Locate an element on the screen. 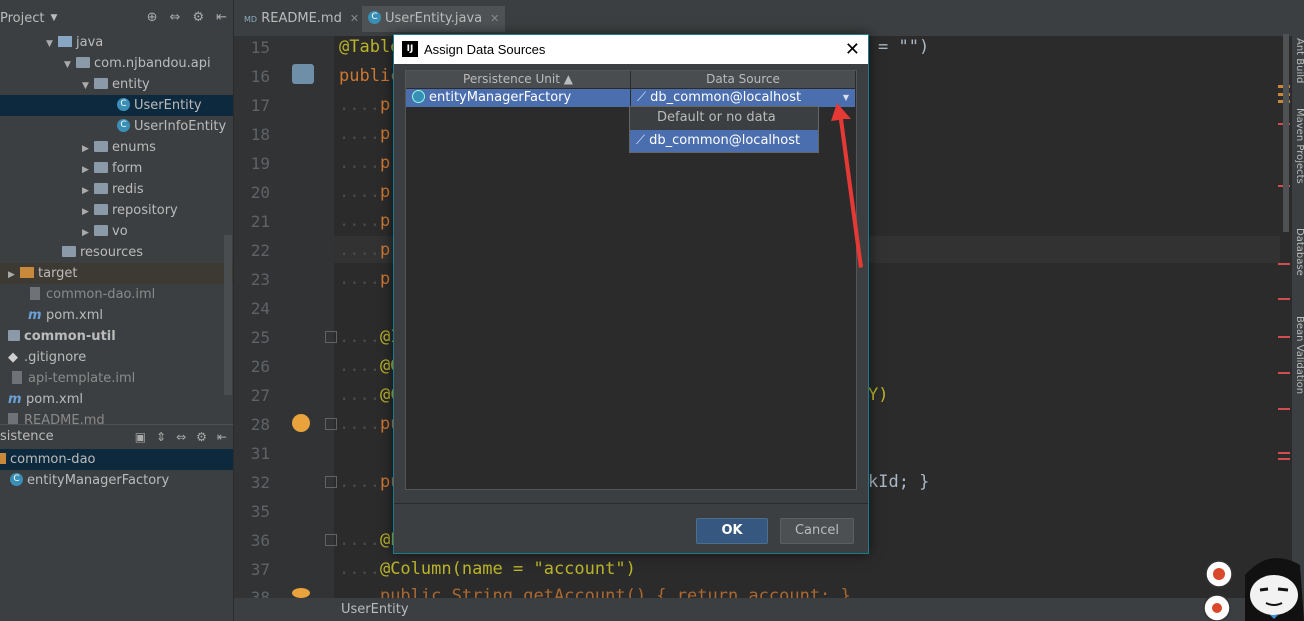 The height and width of the screenshot is (621, 1304). tree-item-gitignore: ◆ .gitignore is located at coordinates (116, 357).